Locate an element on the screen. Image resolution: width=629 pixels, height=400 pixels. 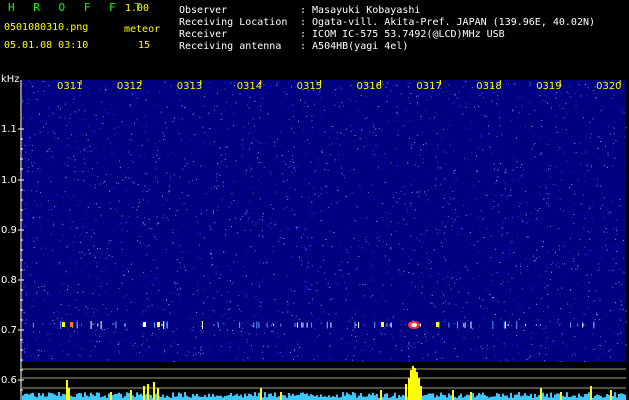
echo-trace is located at coordinates (281, 325).